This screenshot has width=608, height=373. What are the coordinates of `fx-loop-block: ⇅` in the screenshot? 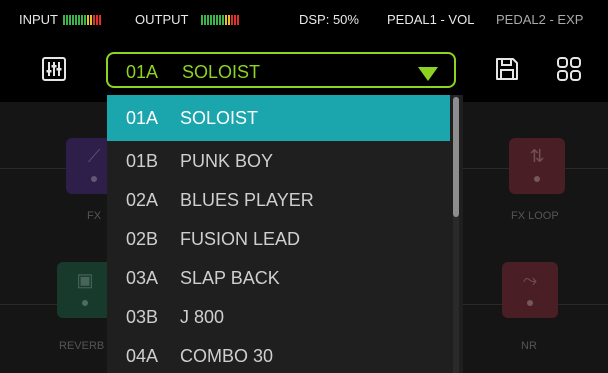 It's located at (537, 166).